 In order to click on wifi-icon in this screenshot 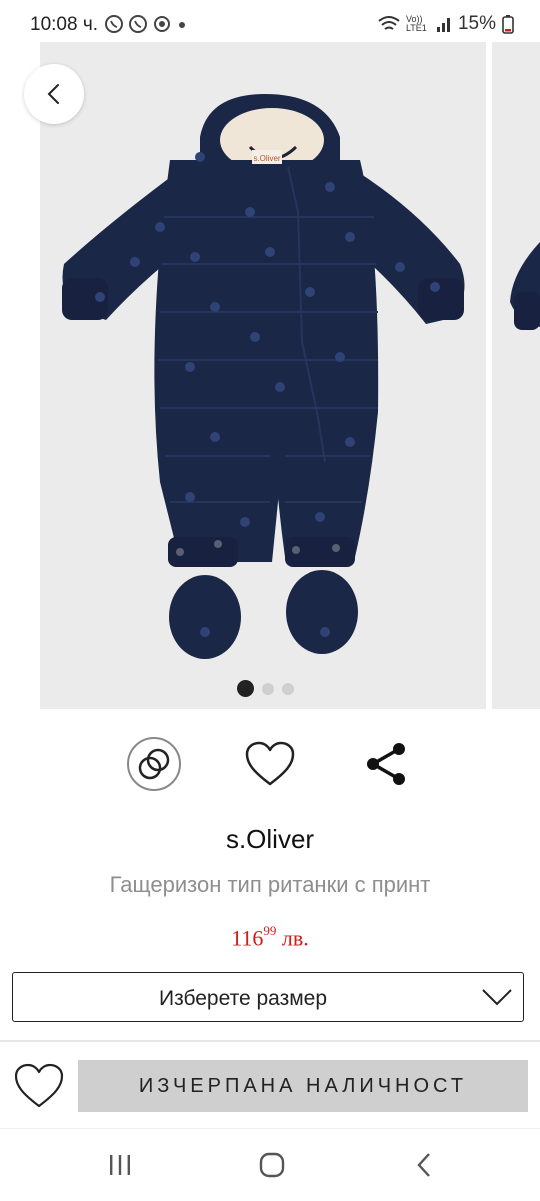, I will do `click(389, 23)`.